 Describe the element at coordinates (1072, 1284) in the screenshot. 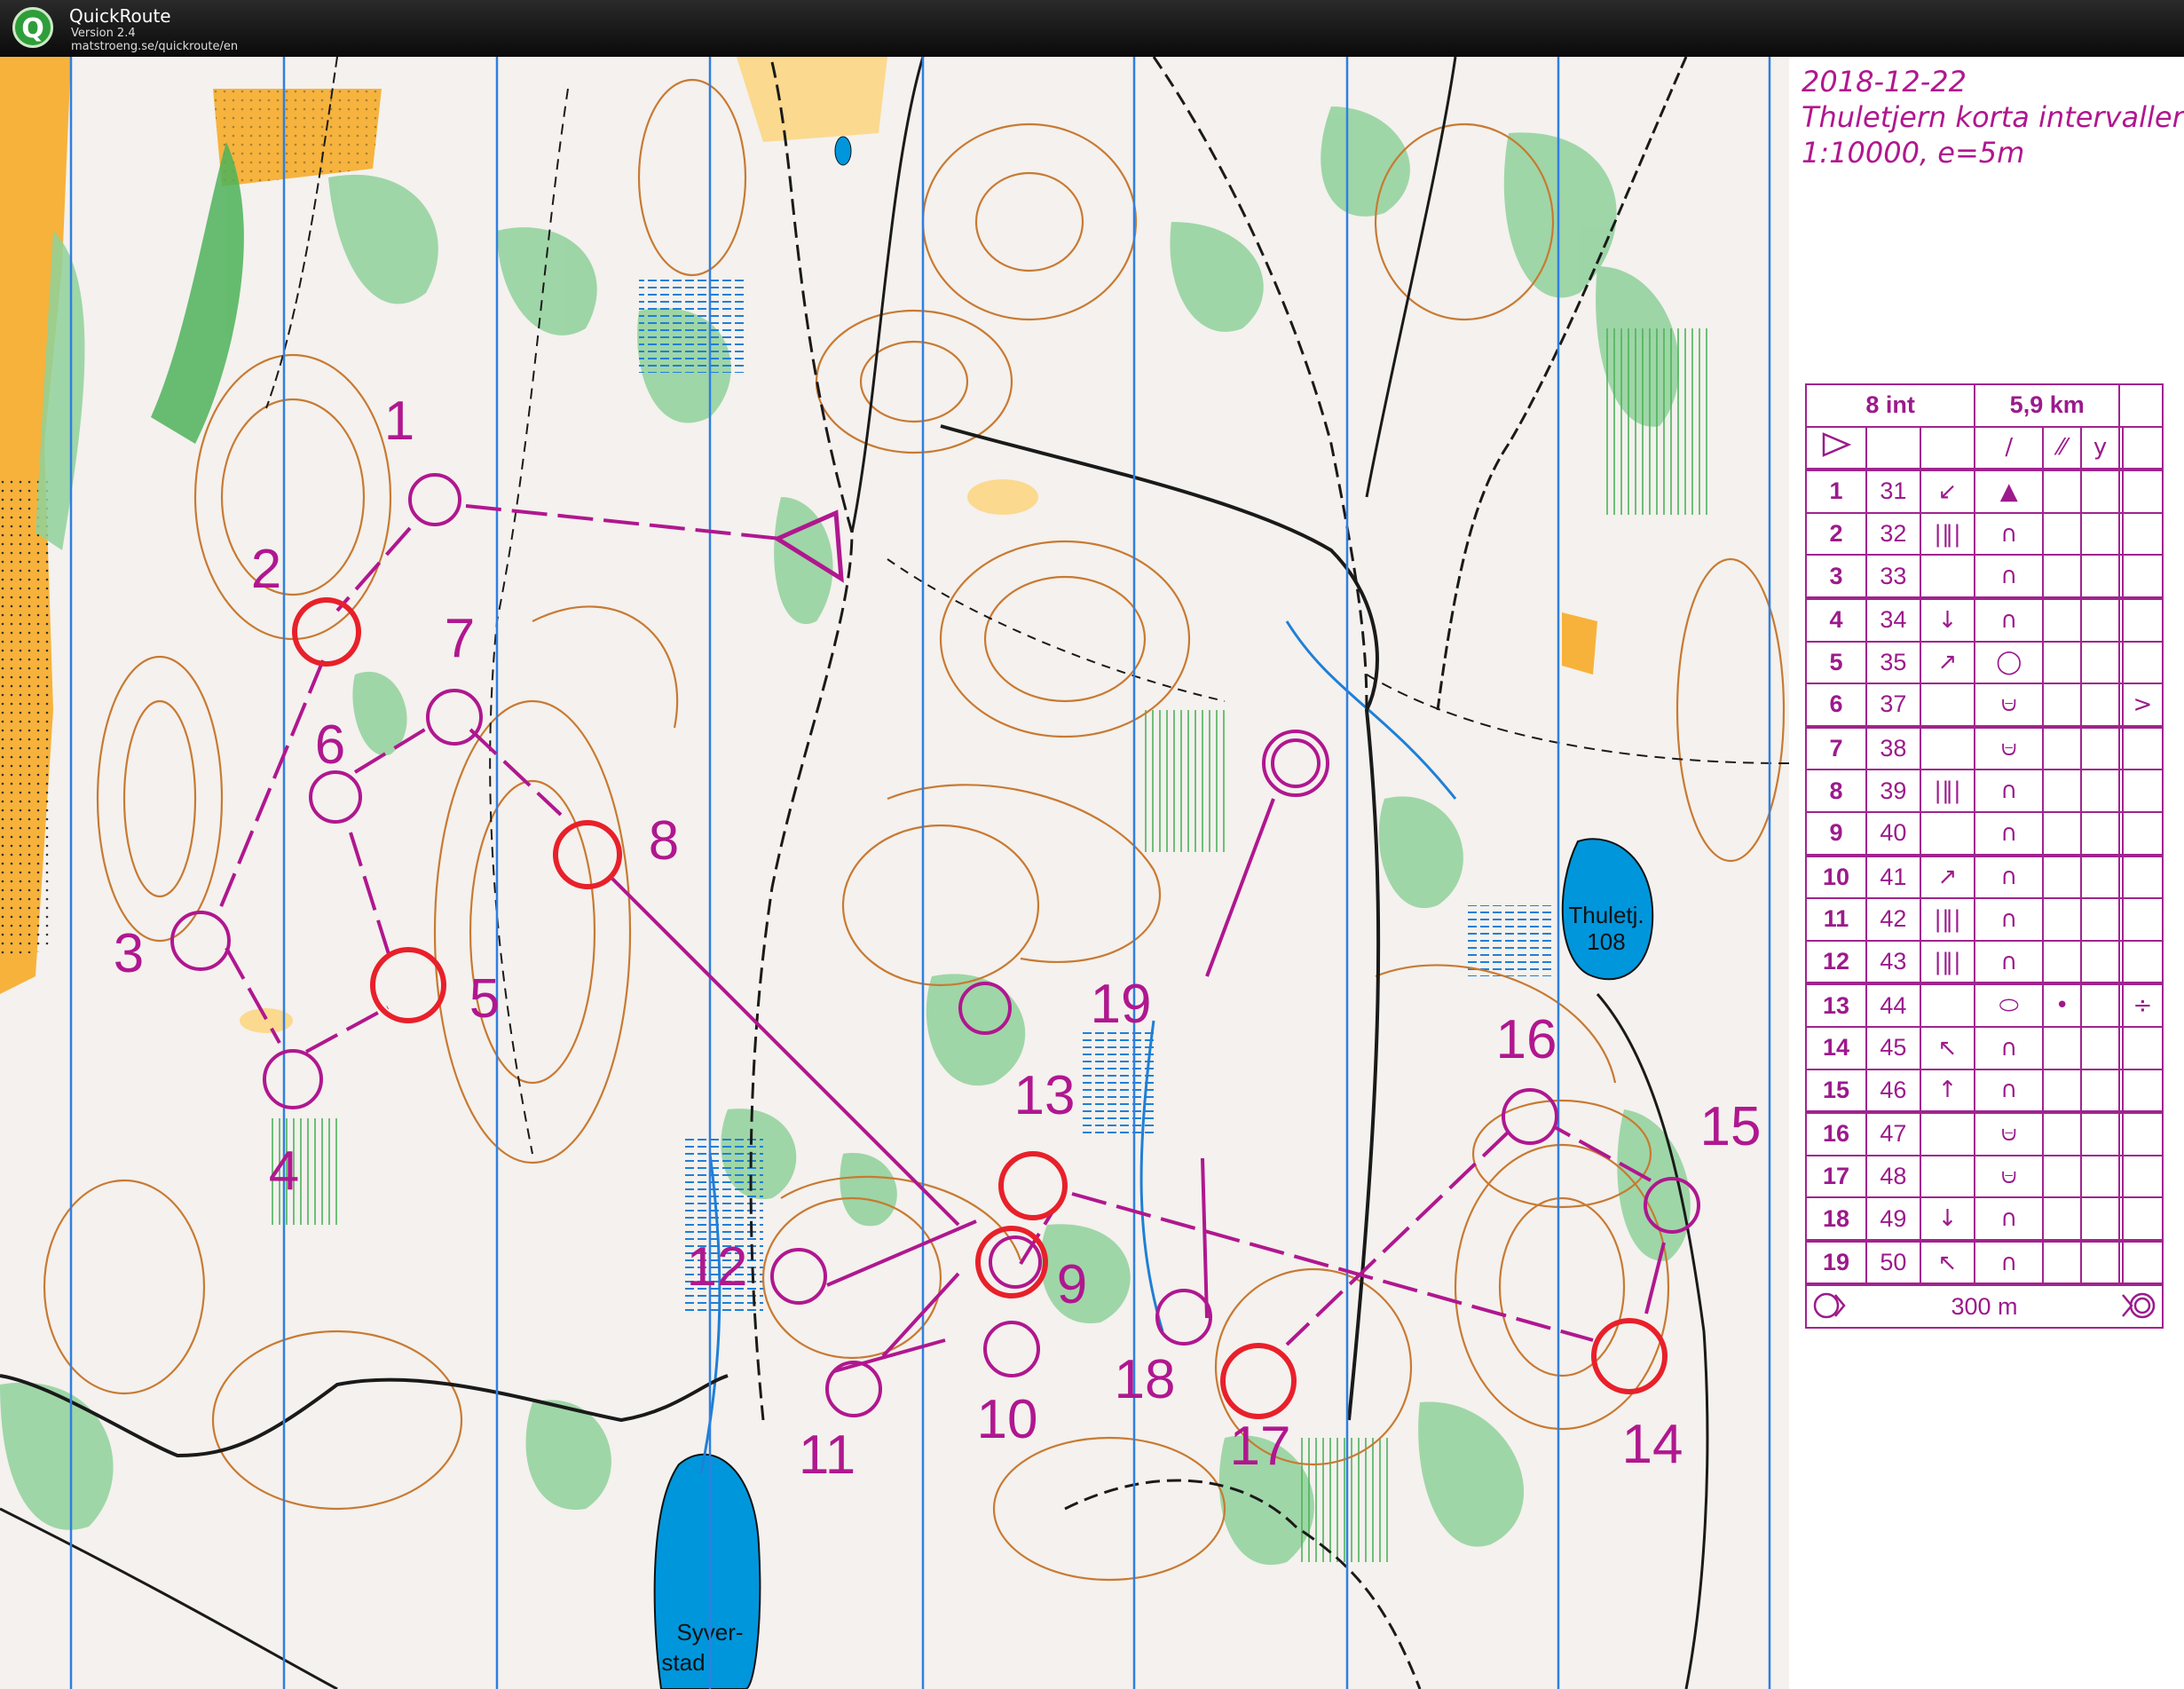

I see `control-number-9: 9` at that location.